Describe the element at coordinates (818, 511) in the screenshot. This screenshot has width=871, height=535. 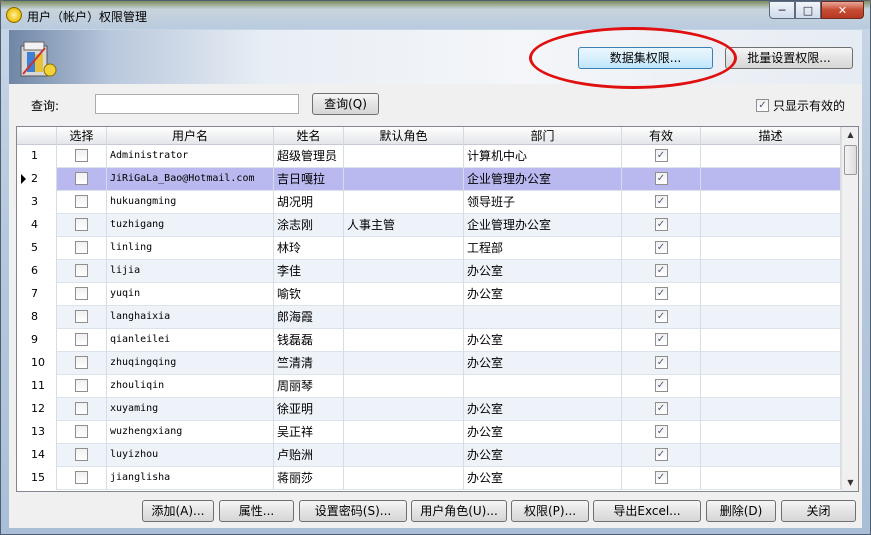
I see `close-button: 关闭` at that location.